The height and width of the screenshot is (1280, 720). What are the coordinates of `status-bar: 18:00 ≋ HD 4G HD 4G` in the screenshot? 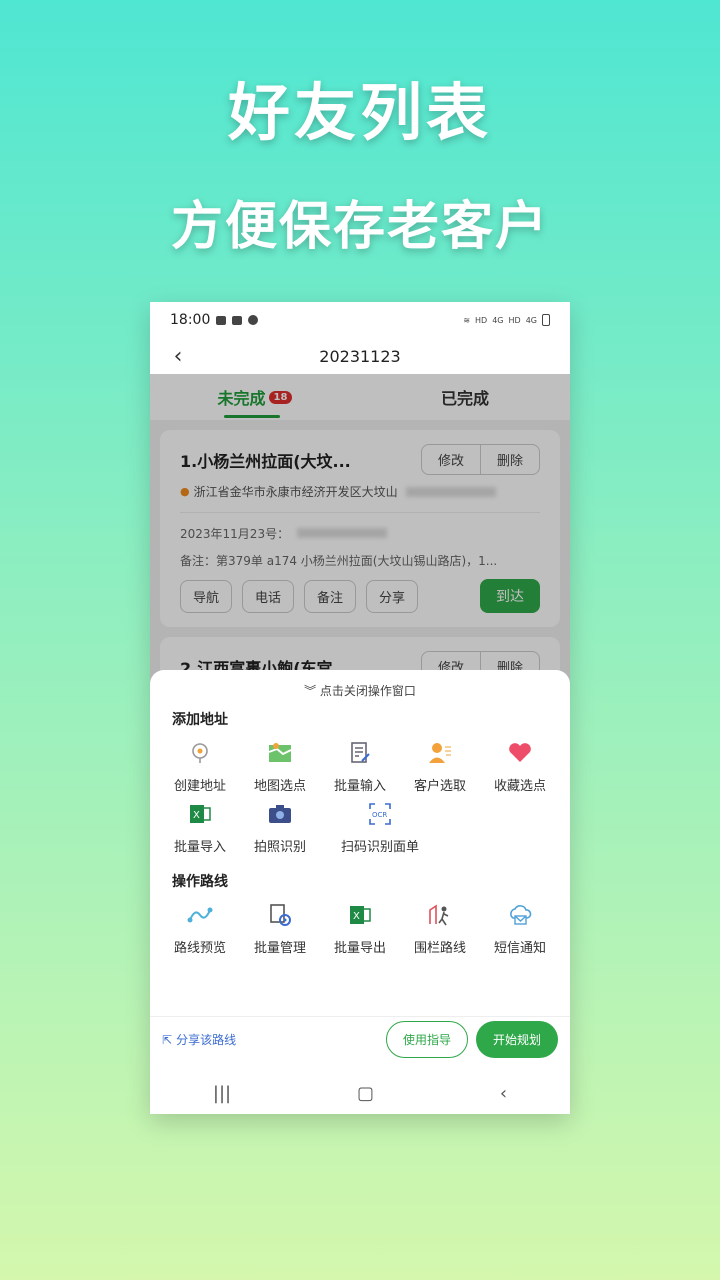 It's located at (360, 320).